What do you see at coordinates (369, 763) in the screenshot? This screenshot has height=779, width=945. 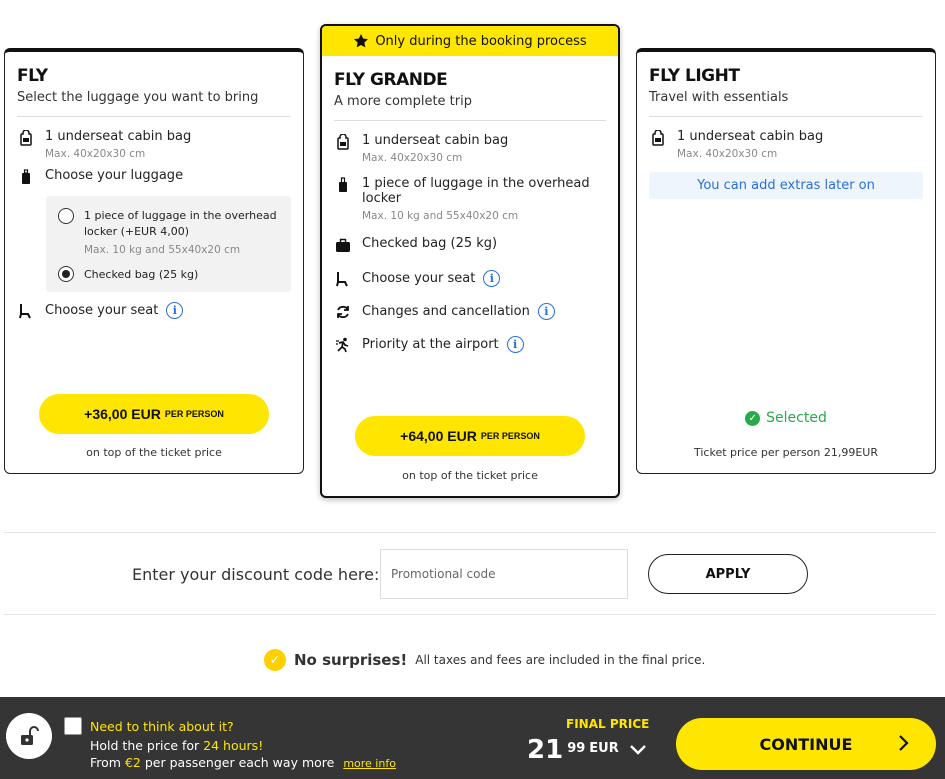 I see `more-info-link: more info` at bounding box center [369, 763].